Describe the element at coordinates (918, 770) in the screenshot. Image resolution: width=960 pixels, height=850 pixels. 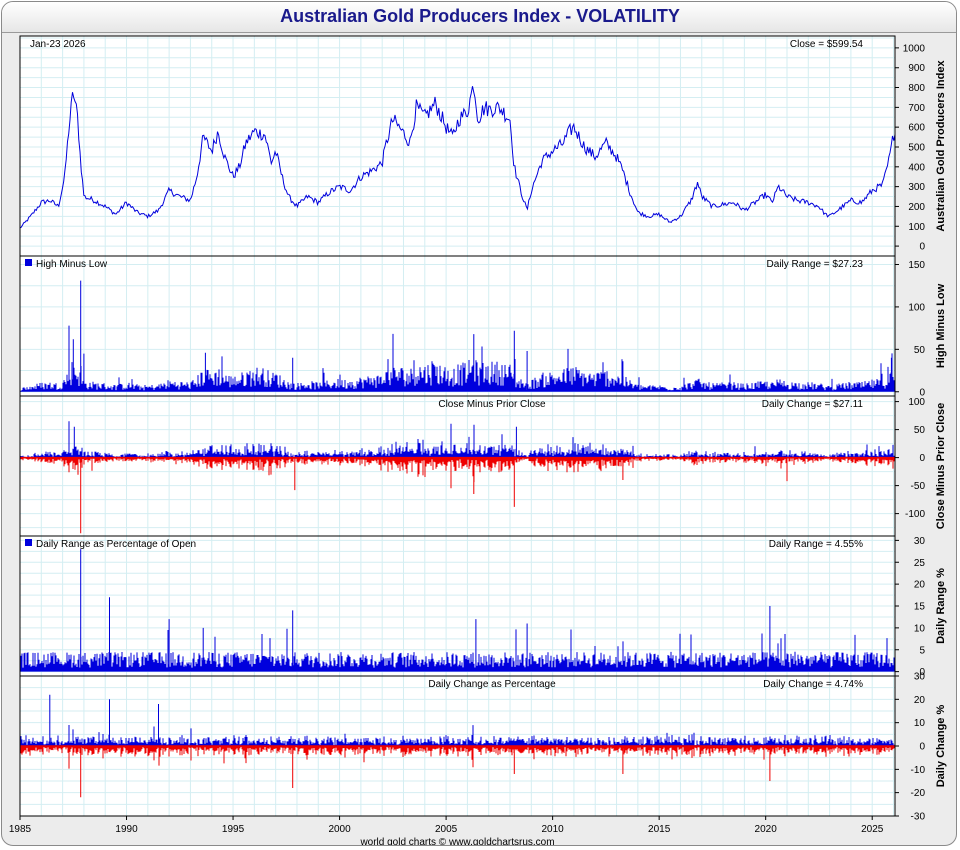
I see `y-tick-label: -10` at that location.